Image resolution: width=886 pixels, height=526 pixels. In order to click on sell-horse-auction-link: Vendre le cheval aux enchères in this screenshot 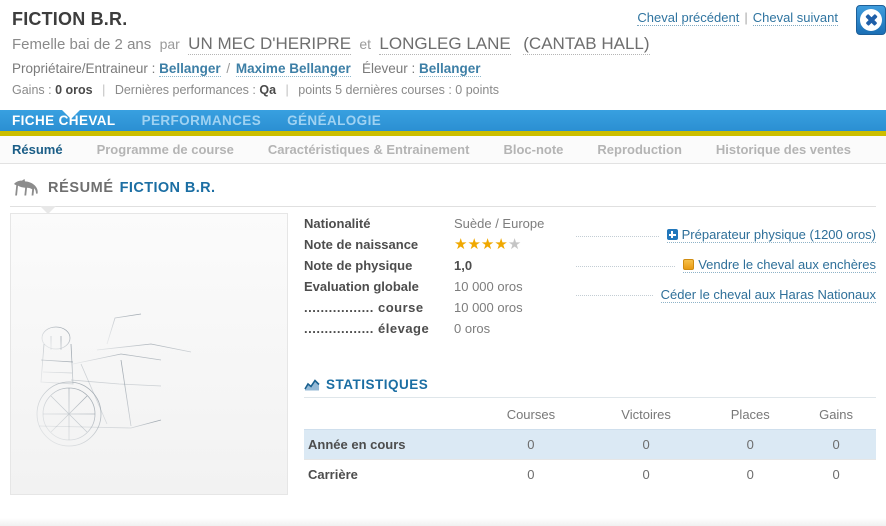, I will do `click(779, 265)`.